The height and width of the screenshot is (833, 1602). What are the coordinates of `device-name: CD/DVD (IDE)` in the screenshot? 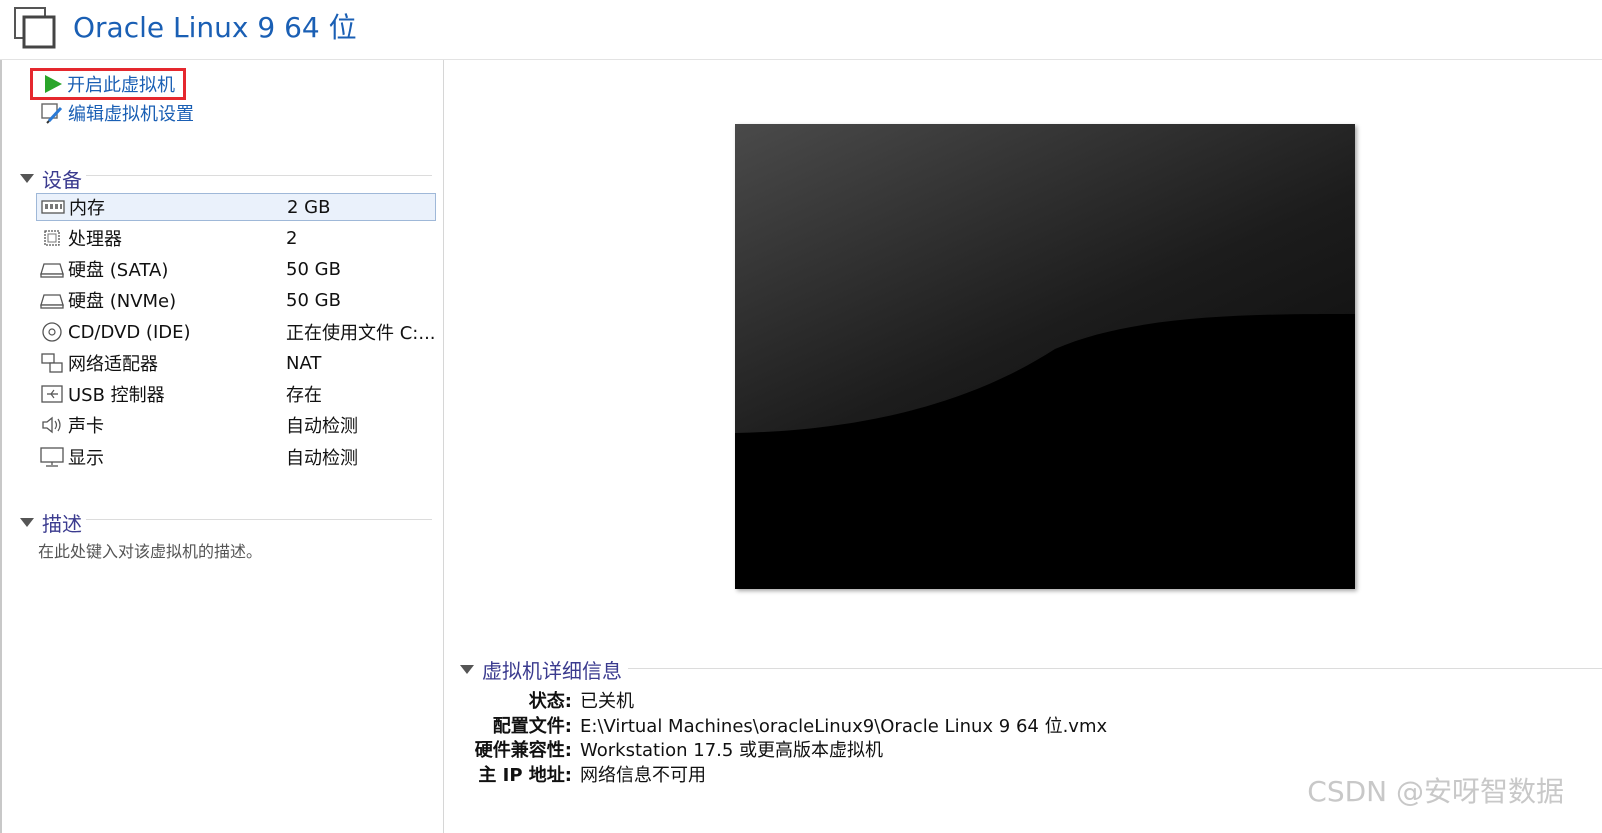 It's located at (129, 332).